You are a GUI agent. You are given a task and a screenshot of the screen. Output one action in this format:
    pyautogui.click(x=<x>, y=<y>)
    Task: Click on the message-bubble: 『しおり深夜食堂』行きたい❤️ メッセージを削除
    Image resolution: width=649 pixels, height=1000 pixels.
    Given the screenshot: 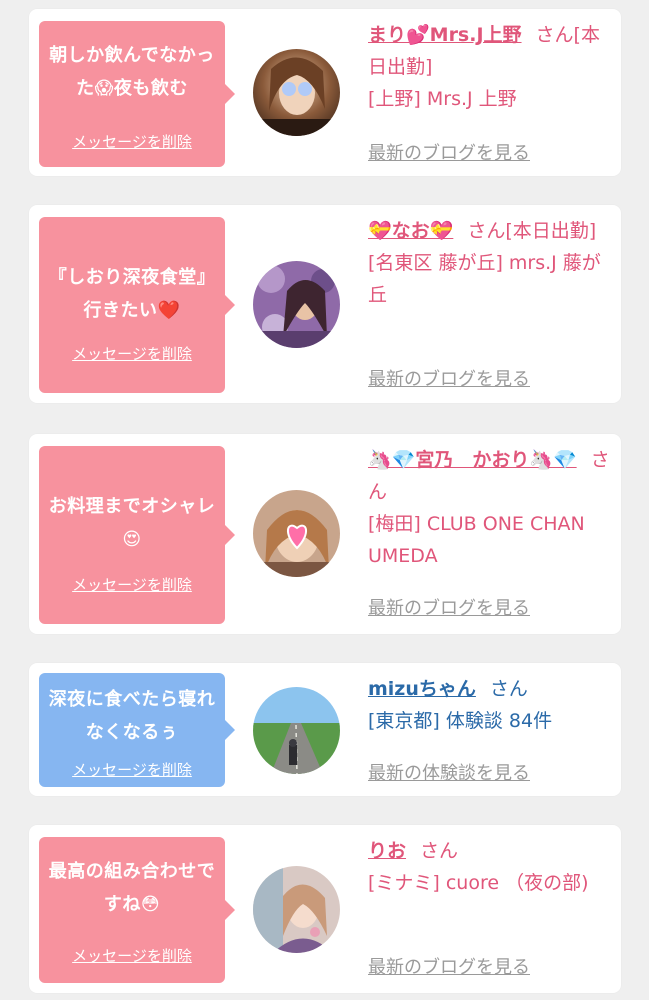 What is the action you would take?
    pyautogui.click(x=137, y=305)
    